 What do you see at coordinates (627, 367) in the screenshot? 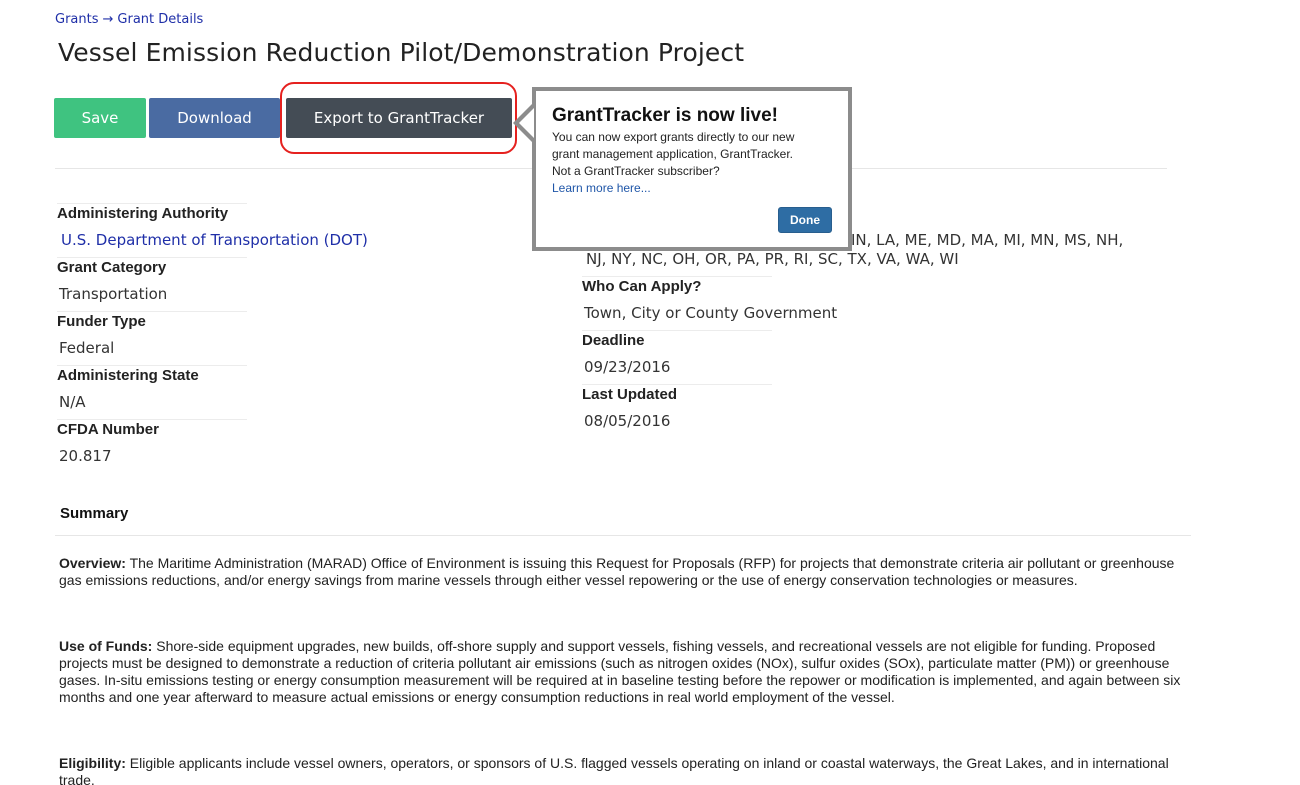
I see `deadline-value: 09/23/2016` at bounding box center [627, 367].